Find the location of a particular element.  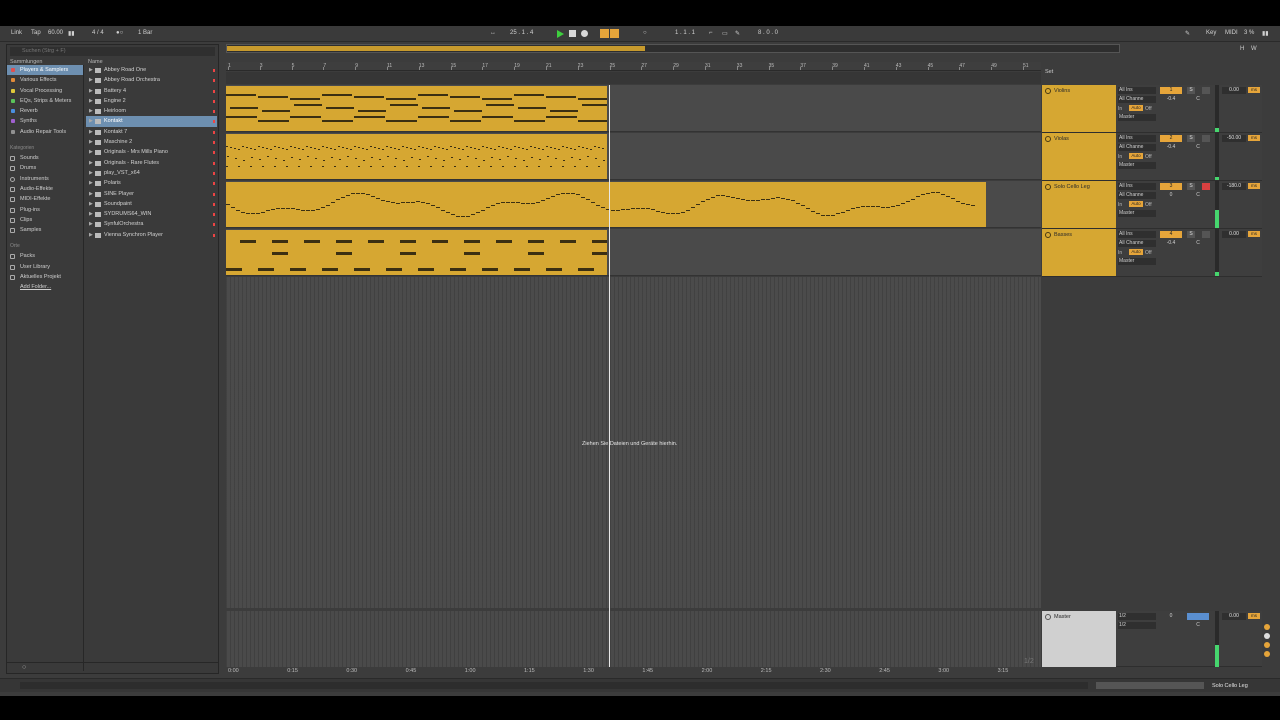

category-clips: Clips is located at coordinates (45, 220).